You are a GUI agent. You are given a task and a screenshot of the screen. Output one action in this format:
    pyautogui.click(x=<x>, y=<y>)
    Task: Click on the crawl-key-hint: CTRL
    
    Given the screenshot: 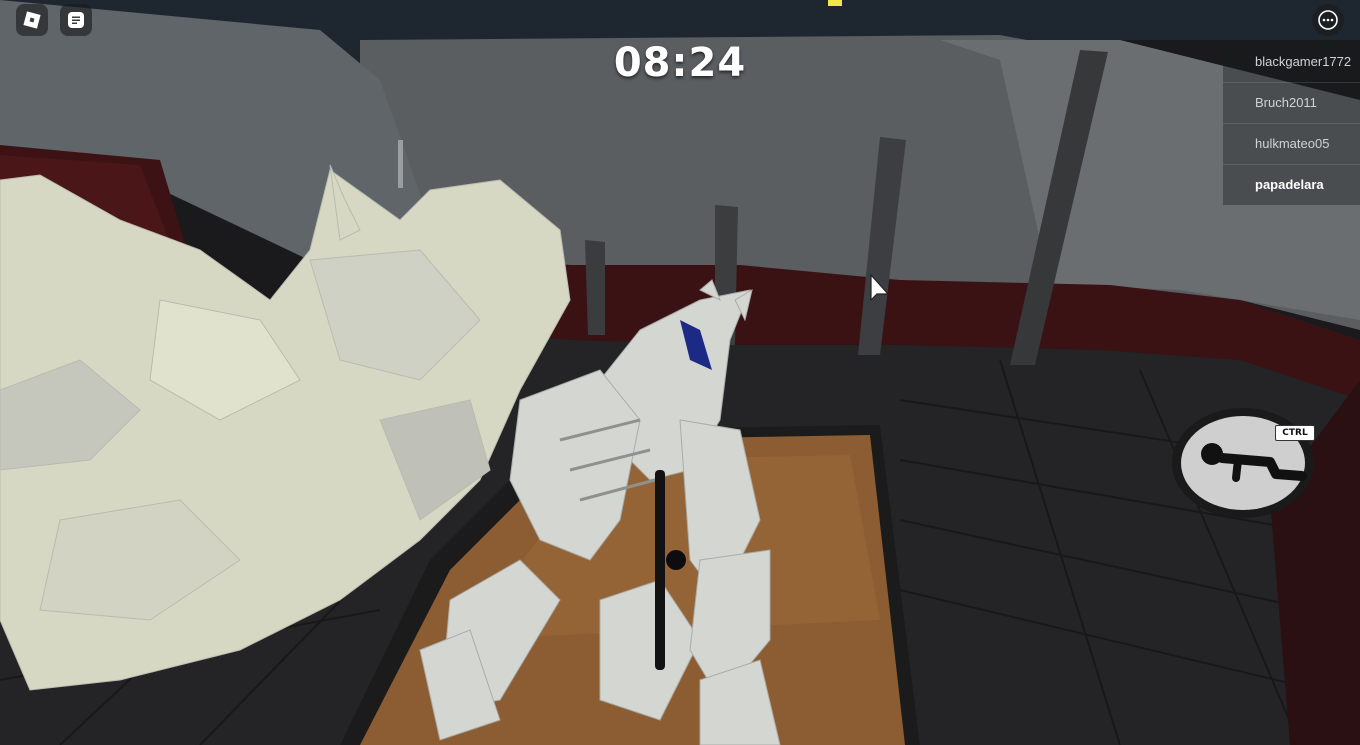 What is the action you would take?
    pyautogui.click(x=1295, y=433)
    